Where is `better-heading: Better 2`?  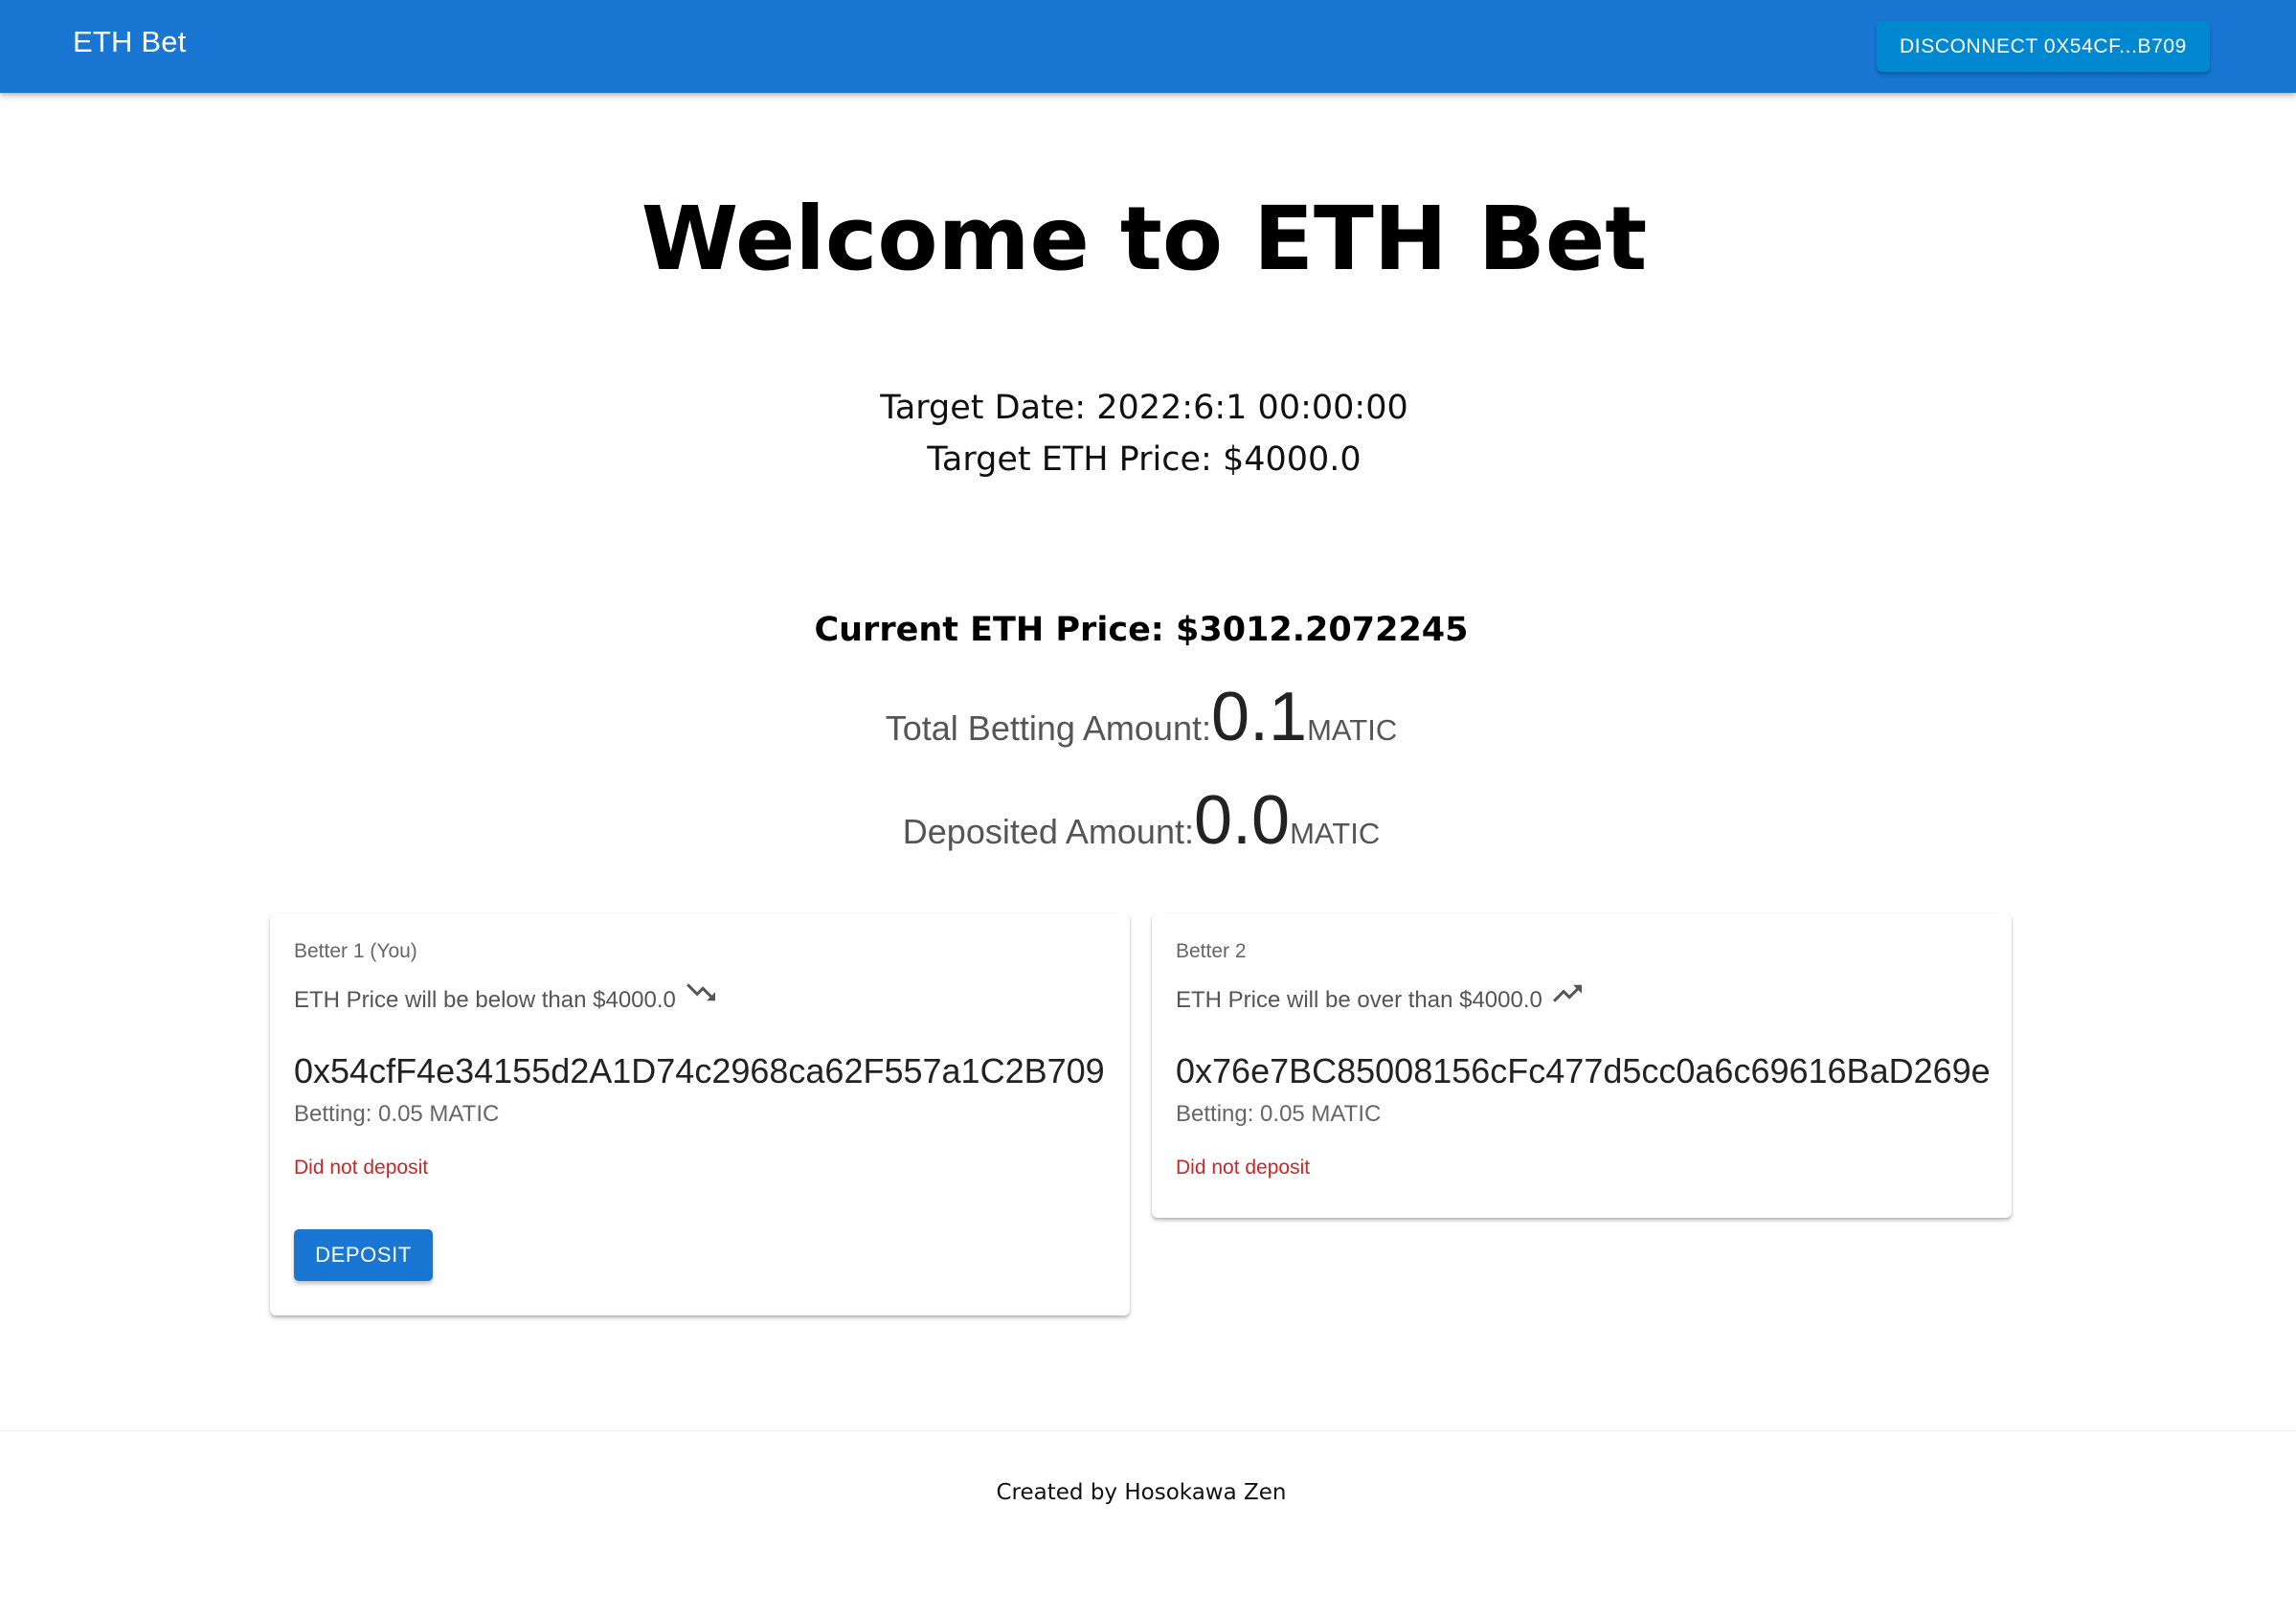 better-heading: Better 2 is located at coordinates (1211, 951).